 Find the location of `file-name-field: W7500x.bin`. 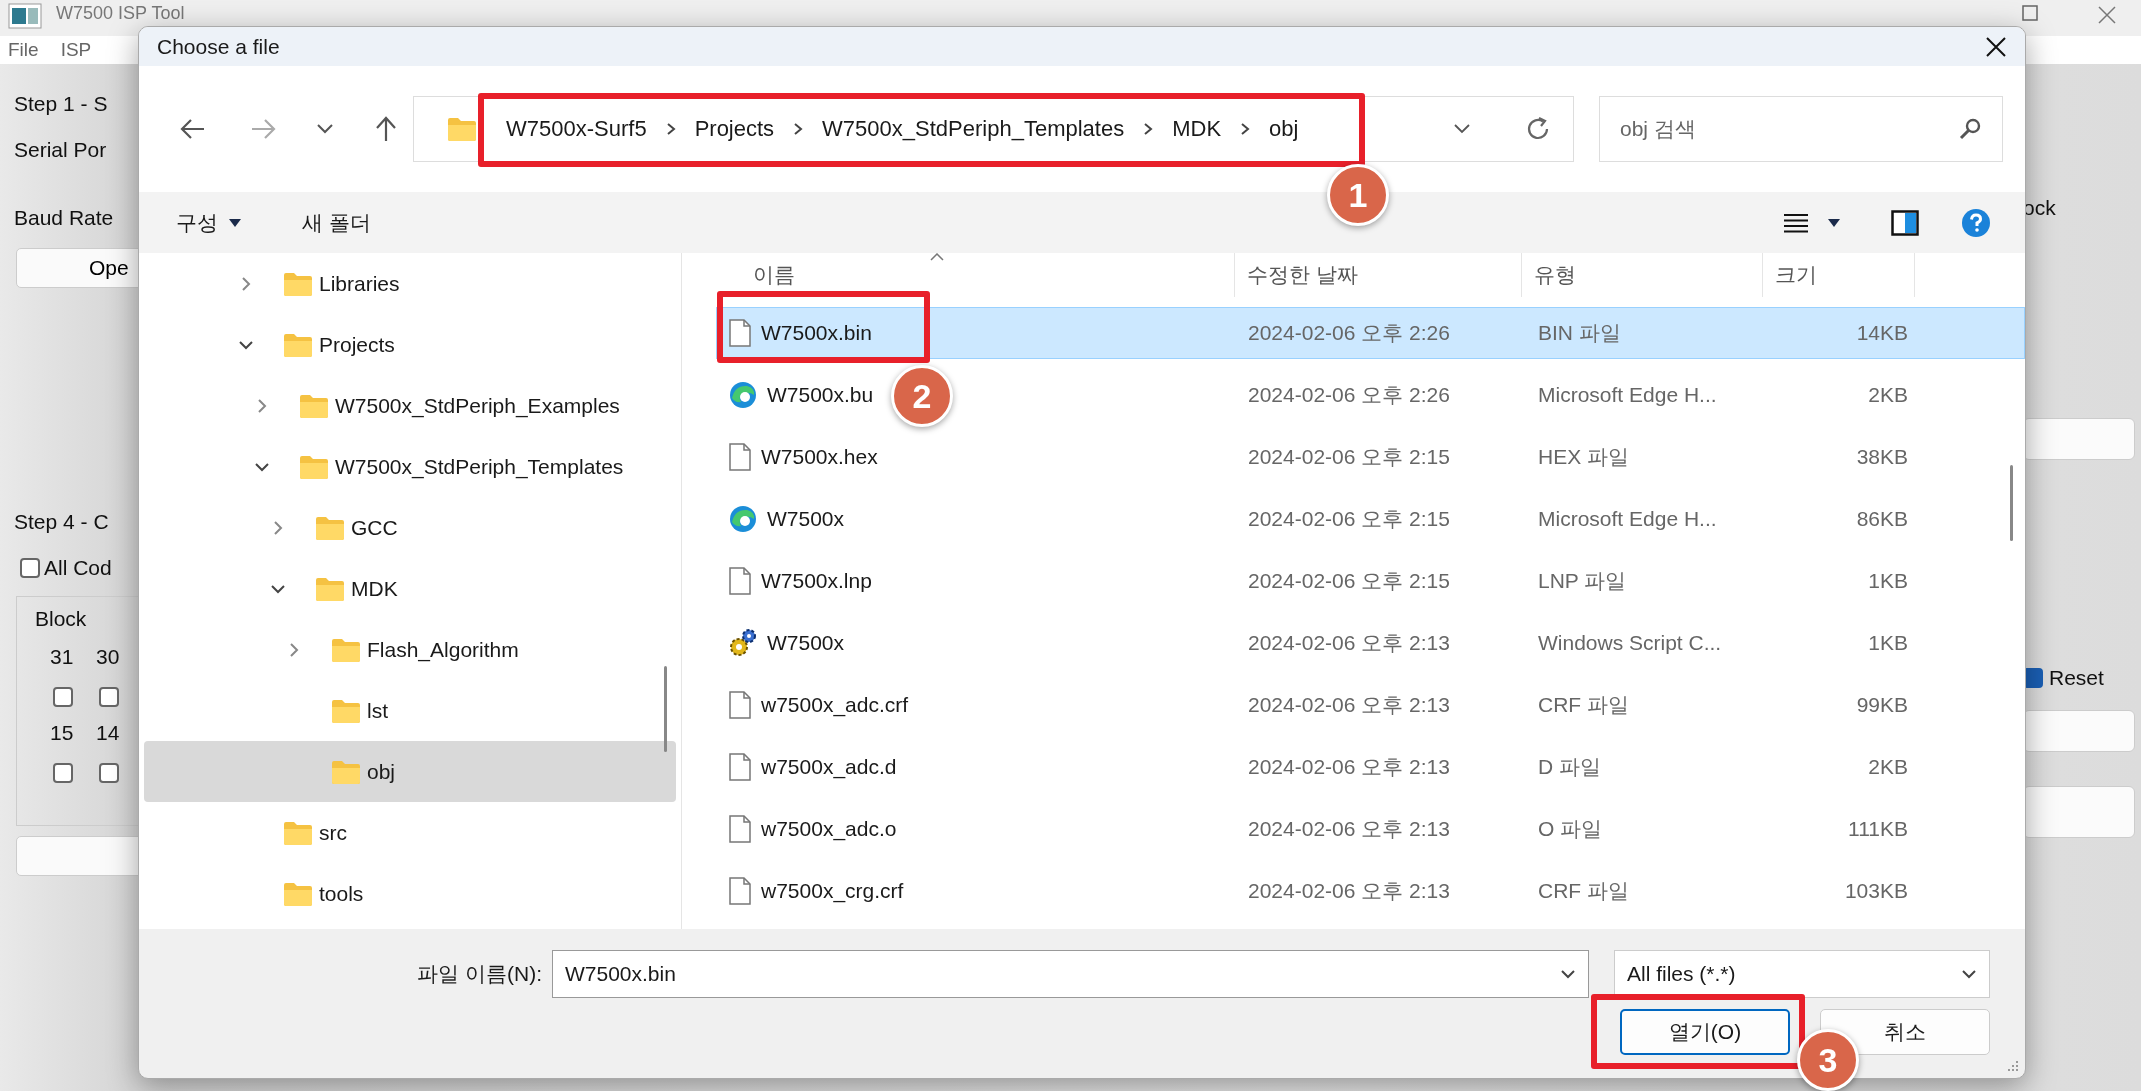

file-name-field: W7500x.bin is located at coordinates (1070, 974).